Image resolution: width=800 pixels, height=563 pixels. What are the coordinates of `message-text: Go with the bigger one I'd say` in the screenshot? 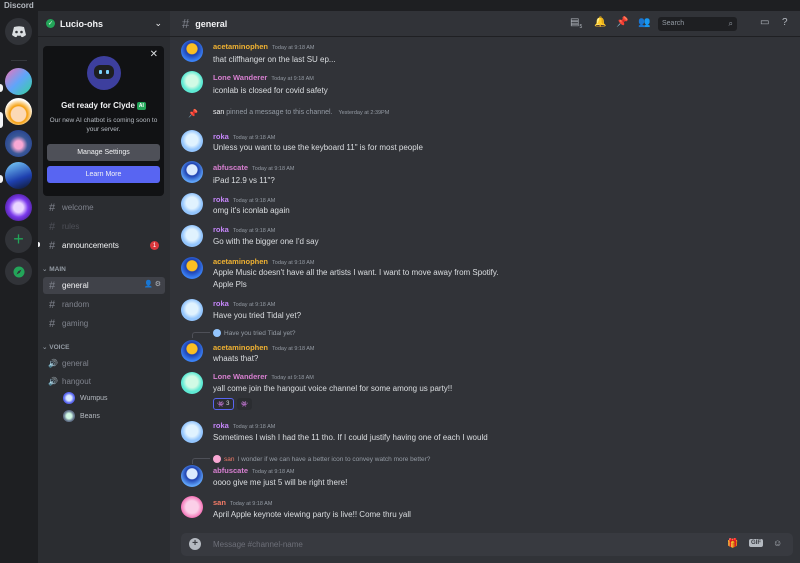 It's located at (266, 241).